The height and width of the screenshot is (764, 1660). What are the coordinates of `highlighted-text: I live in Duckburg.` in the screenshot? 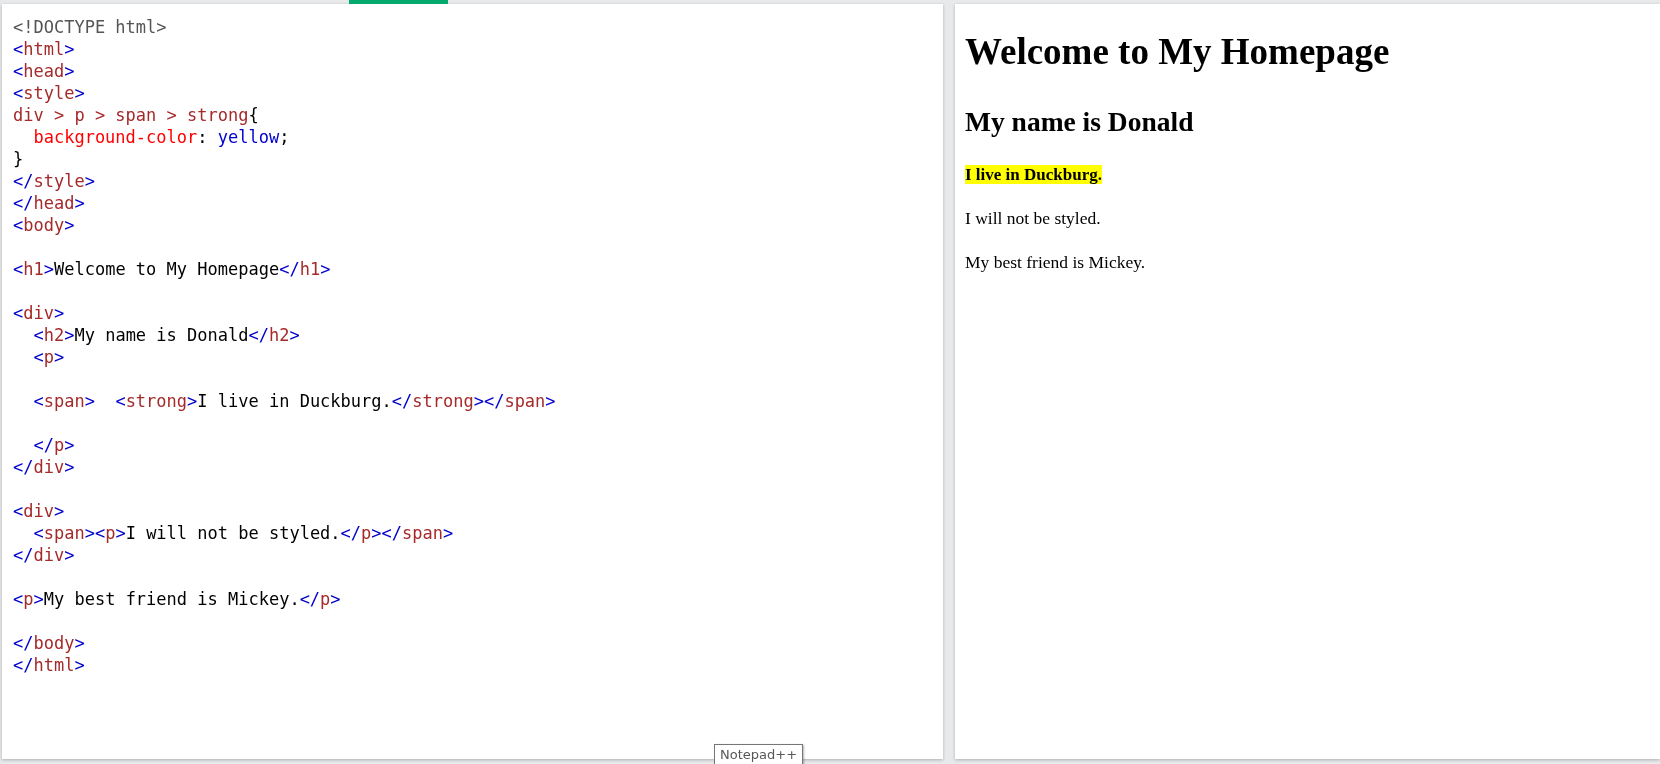 It's located at (1033, 174).